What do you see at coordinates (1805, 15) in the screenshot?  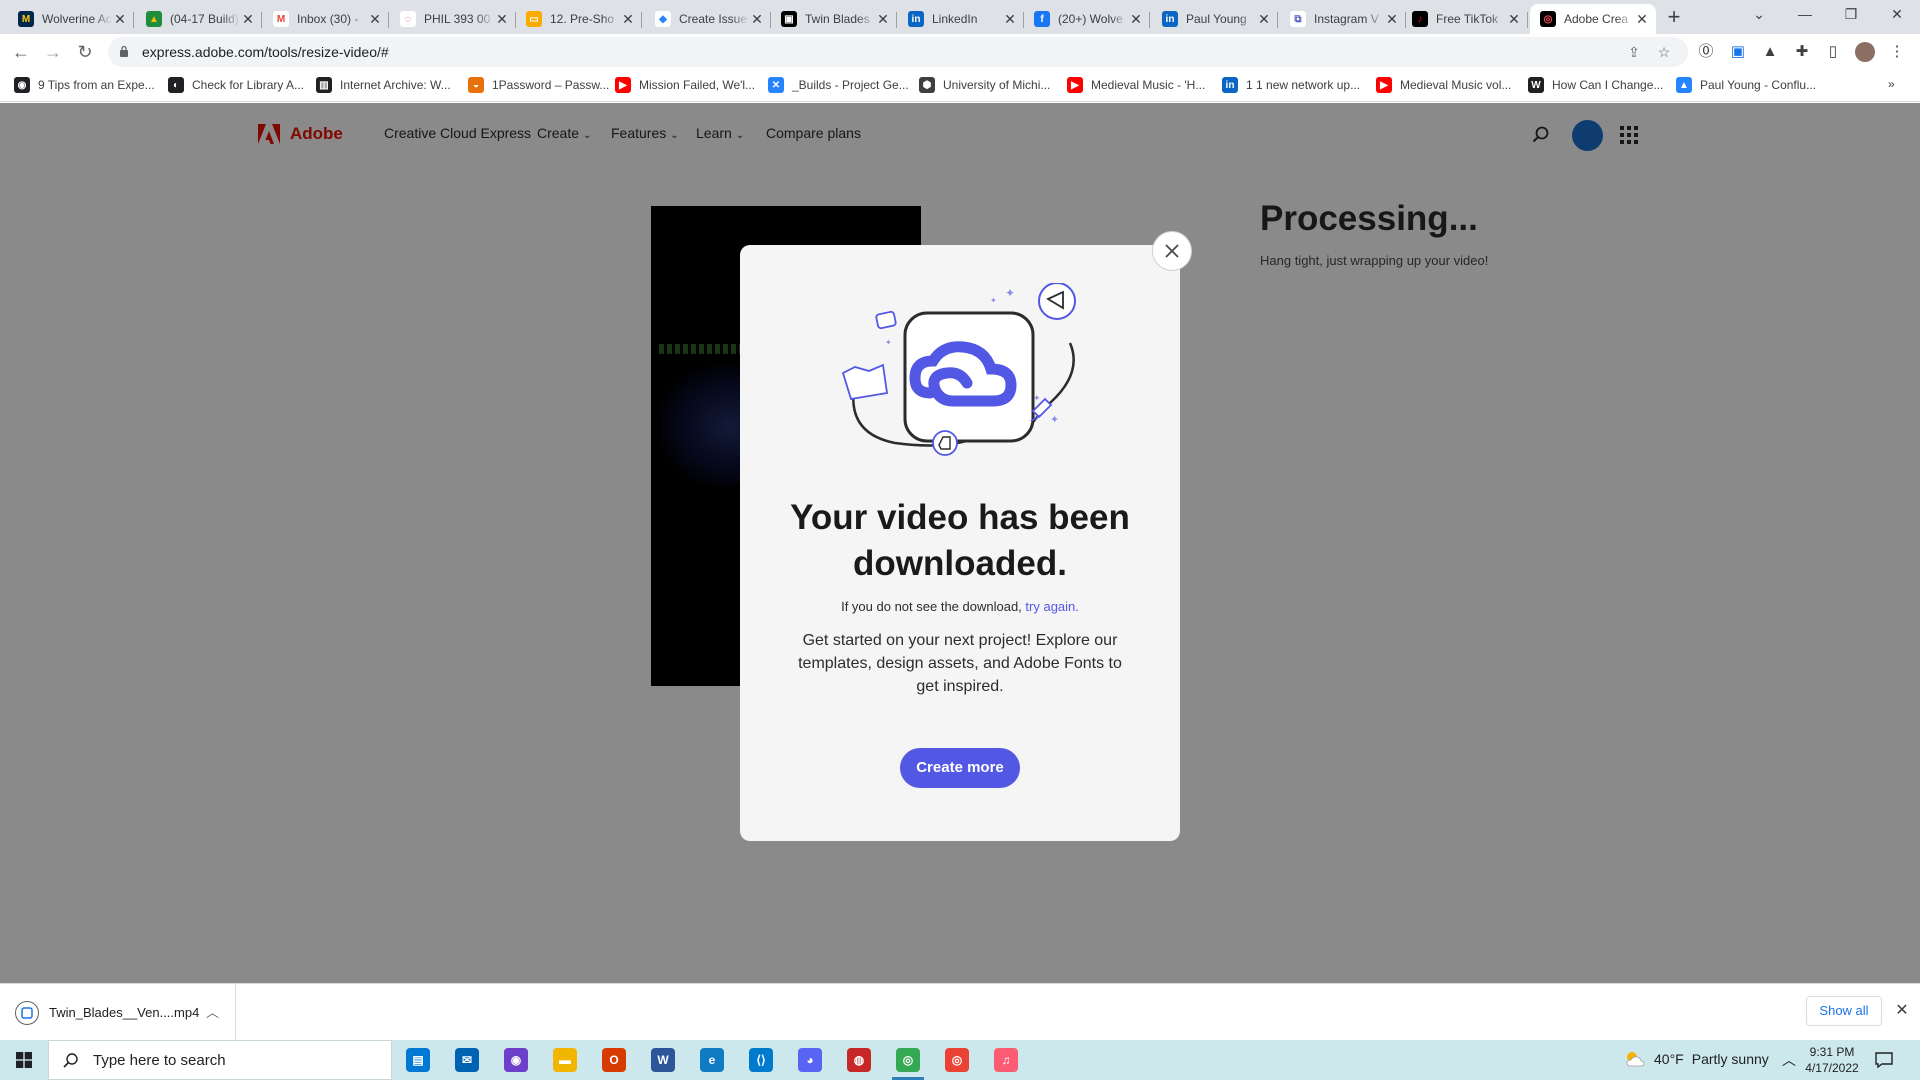 I see `minimize-button: —` at bounding box center [1805, 15].